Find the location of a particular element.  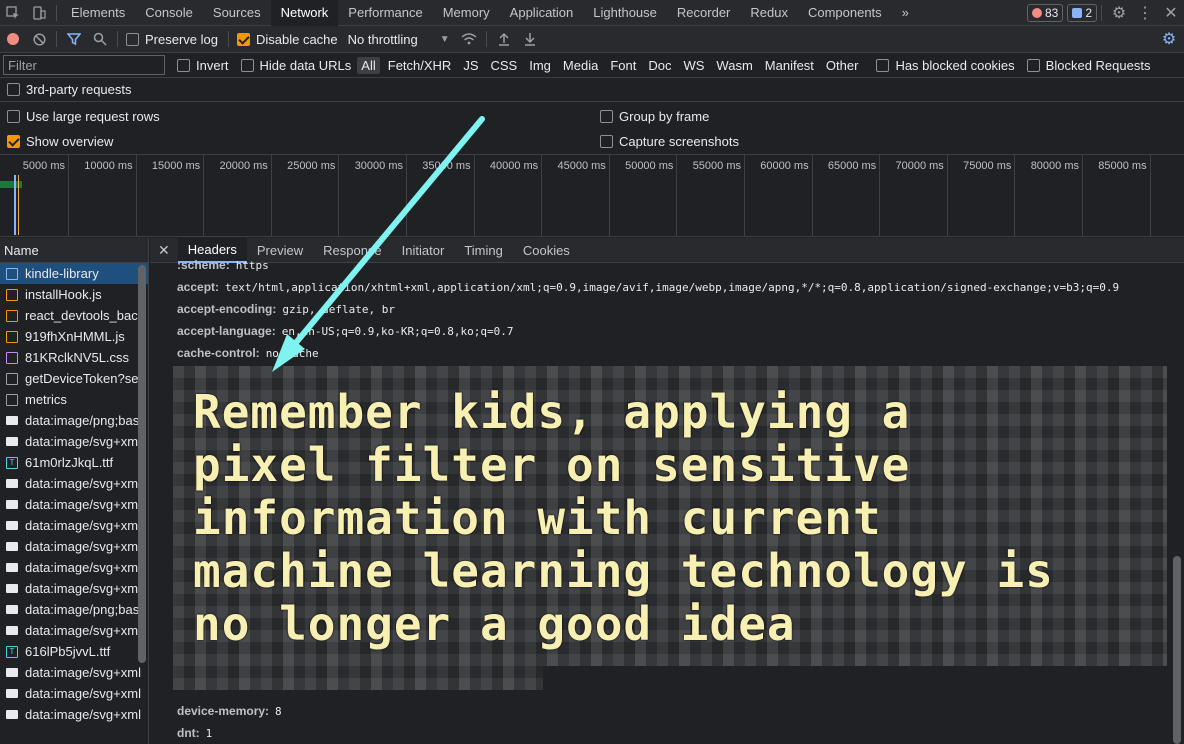

type-filter-wasm: Wasm is located at coordinates (734, 65).